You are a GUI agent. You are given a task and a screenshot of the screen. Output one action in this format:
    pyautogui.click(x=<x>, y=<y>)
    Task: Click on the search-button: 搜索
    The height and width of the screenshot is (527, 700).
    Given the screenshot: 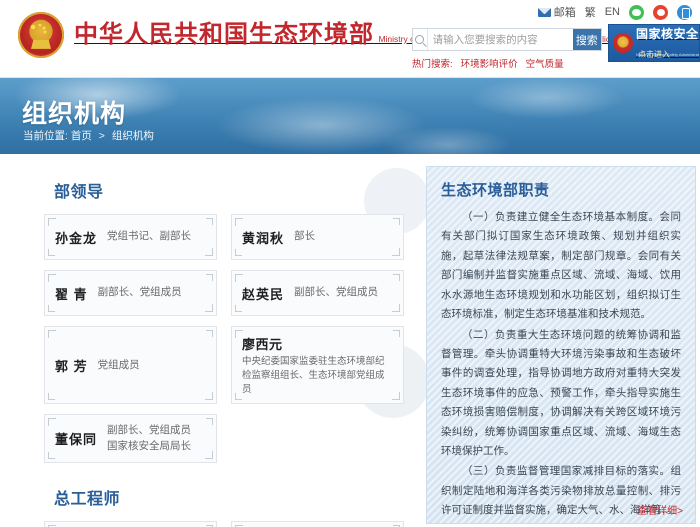 What is the action you would take?
    pyautogui.click(x=586, y=39)
    